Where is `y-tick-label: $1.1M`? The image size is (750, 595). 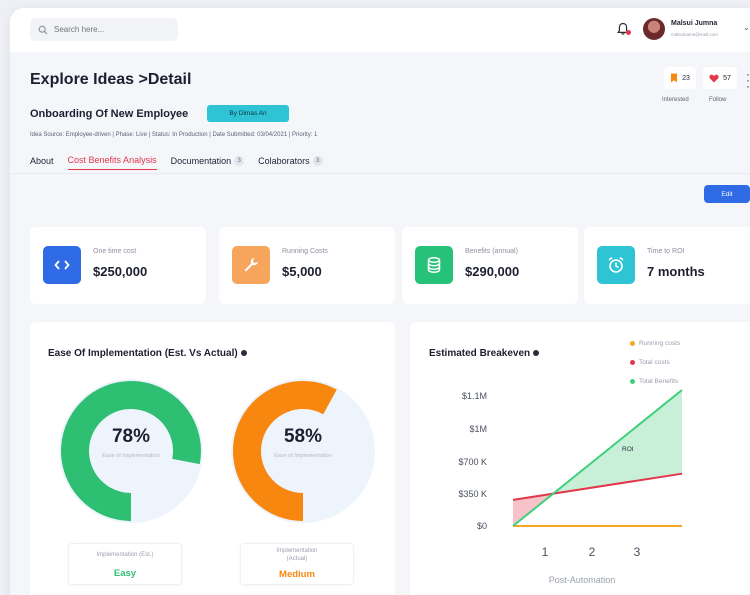 y-tick-label: $1.1M is located at coordinates (474, 396).